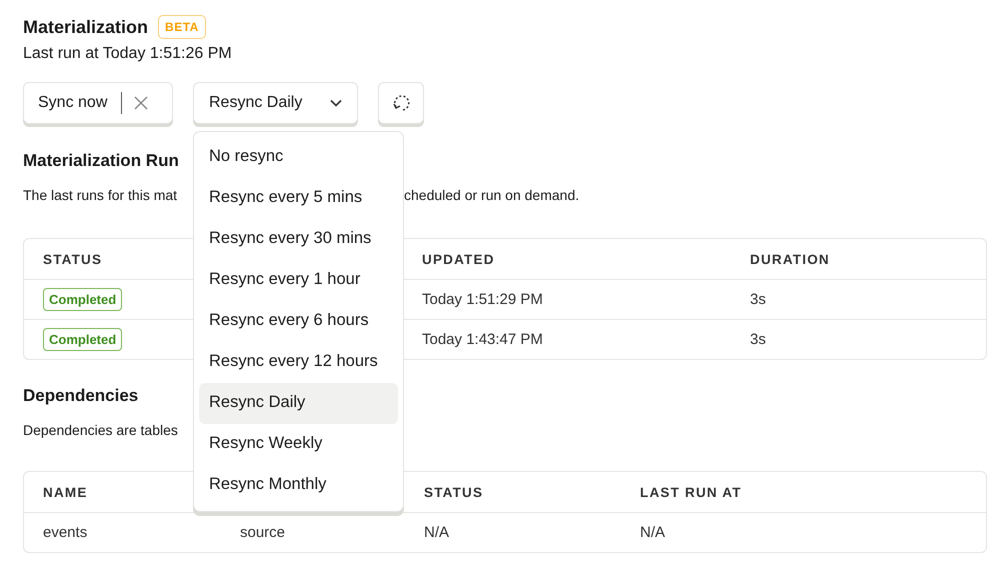 This screenshot has width=1000, height=578. Describe the element at coordinates (298, 280) in the screenshot. I see `menu-item: Resync every 1 hour` at that location.